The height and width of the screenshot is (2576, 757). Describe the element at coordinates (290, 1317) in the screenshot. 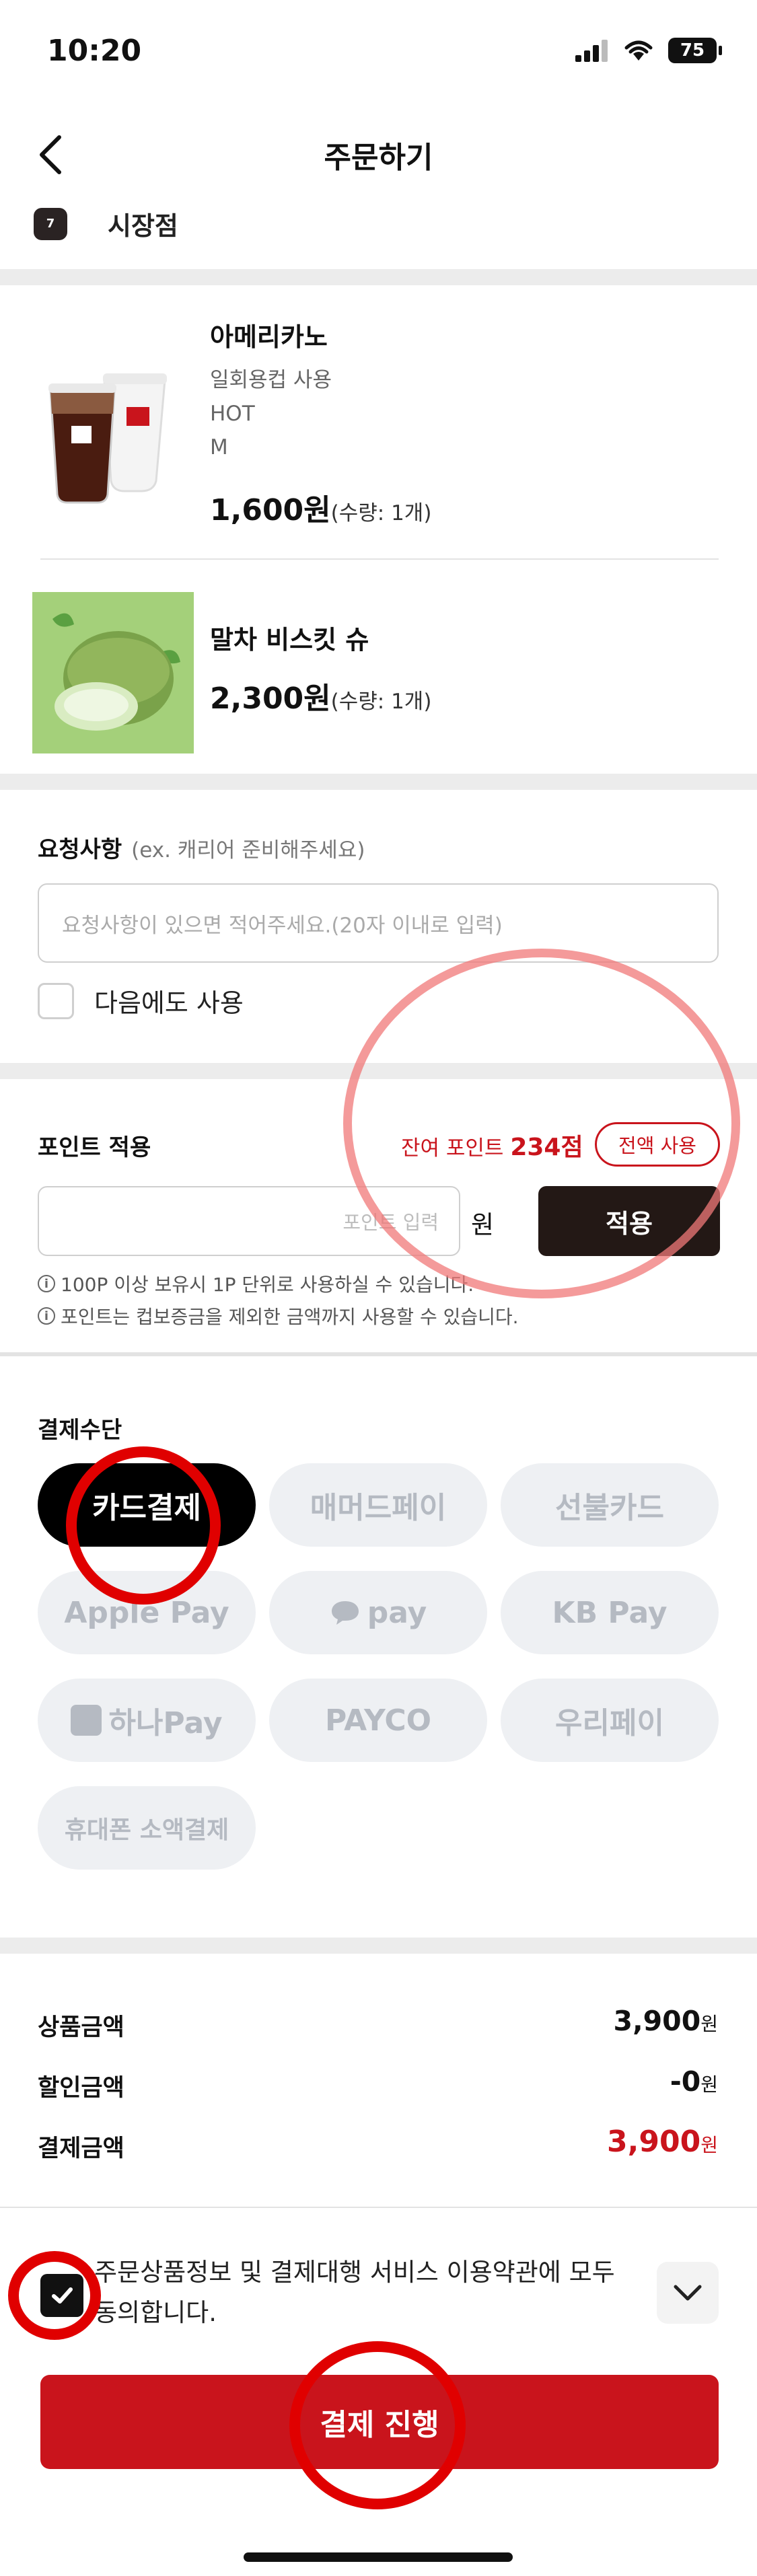

I see `notice-text: 포인트는 컵보증금을 제외한 금액까지 사용할 수 있습니다.` at that location.